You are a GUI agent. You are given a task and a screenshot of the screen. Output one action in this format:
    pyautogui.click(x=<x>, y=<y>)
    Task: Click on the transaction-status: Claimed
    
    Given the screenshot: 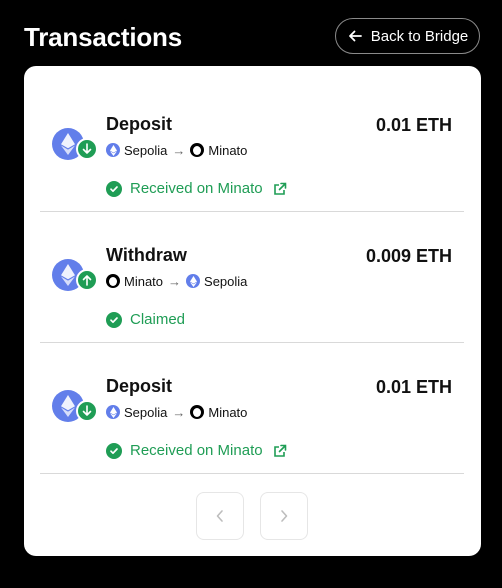 What is the action you would take?
    pyautogui.click(x=145, y=319)
    